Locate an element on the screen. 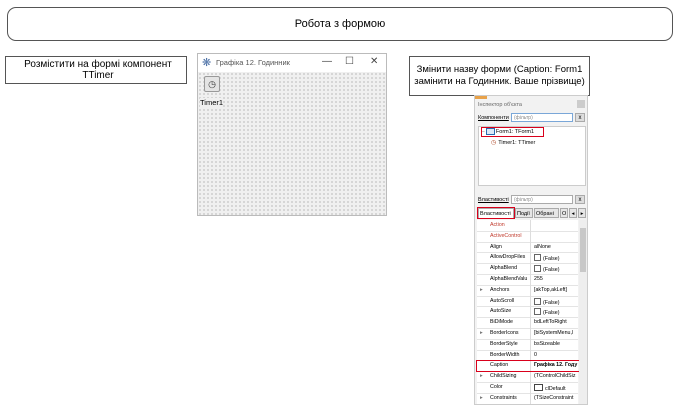 This screenshot has width=680, height=415. property-value-text: 0 is located at coordinates (535, 354).